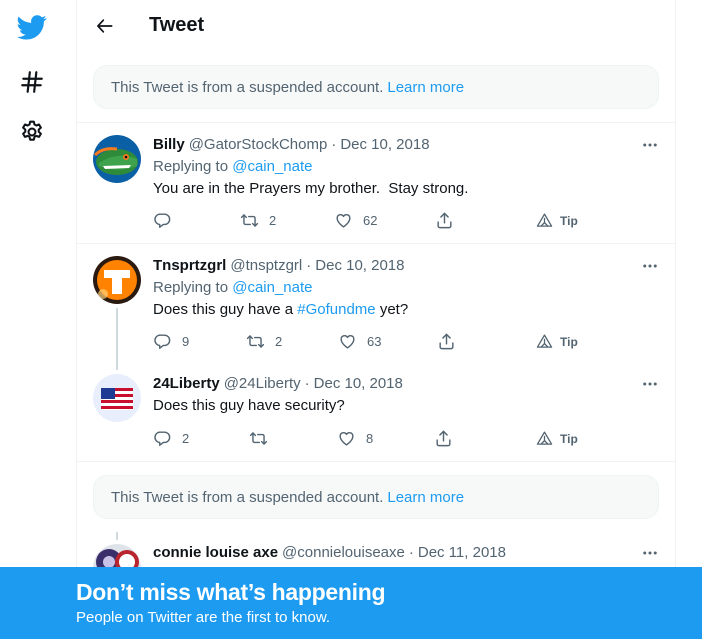  I want to click on tweet-date: Dec 11, 2018, so click(462, 552).